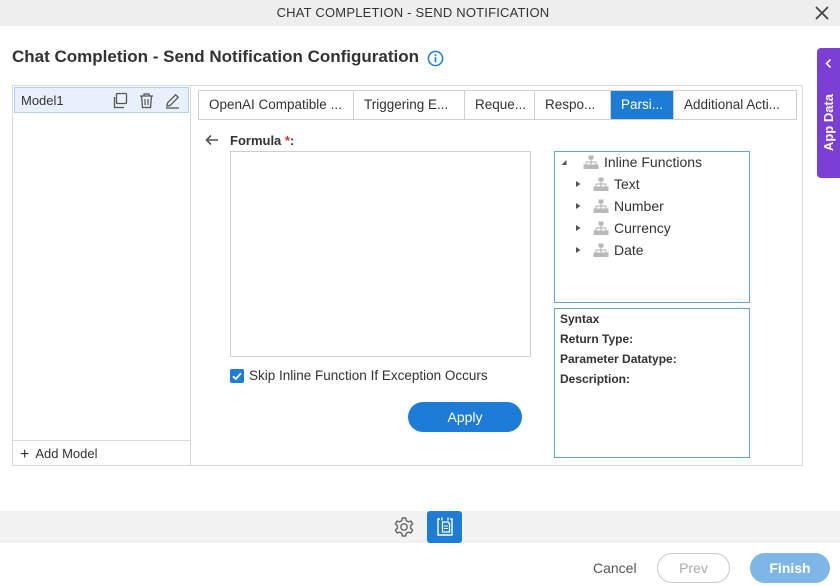 The height and width of the screenshot is (586, 840). I want to click on divider, so click(102, 440).